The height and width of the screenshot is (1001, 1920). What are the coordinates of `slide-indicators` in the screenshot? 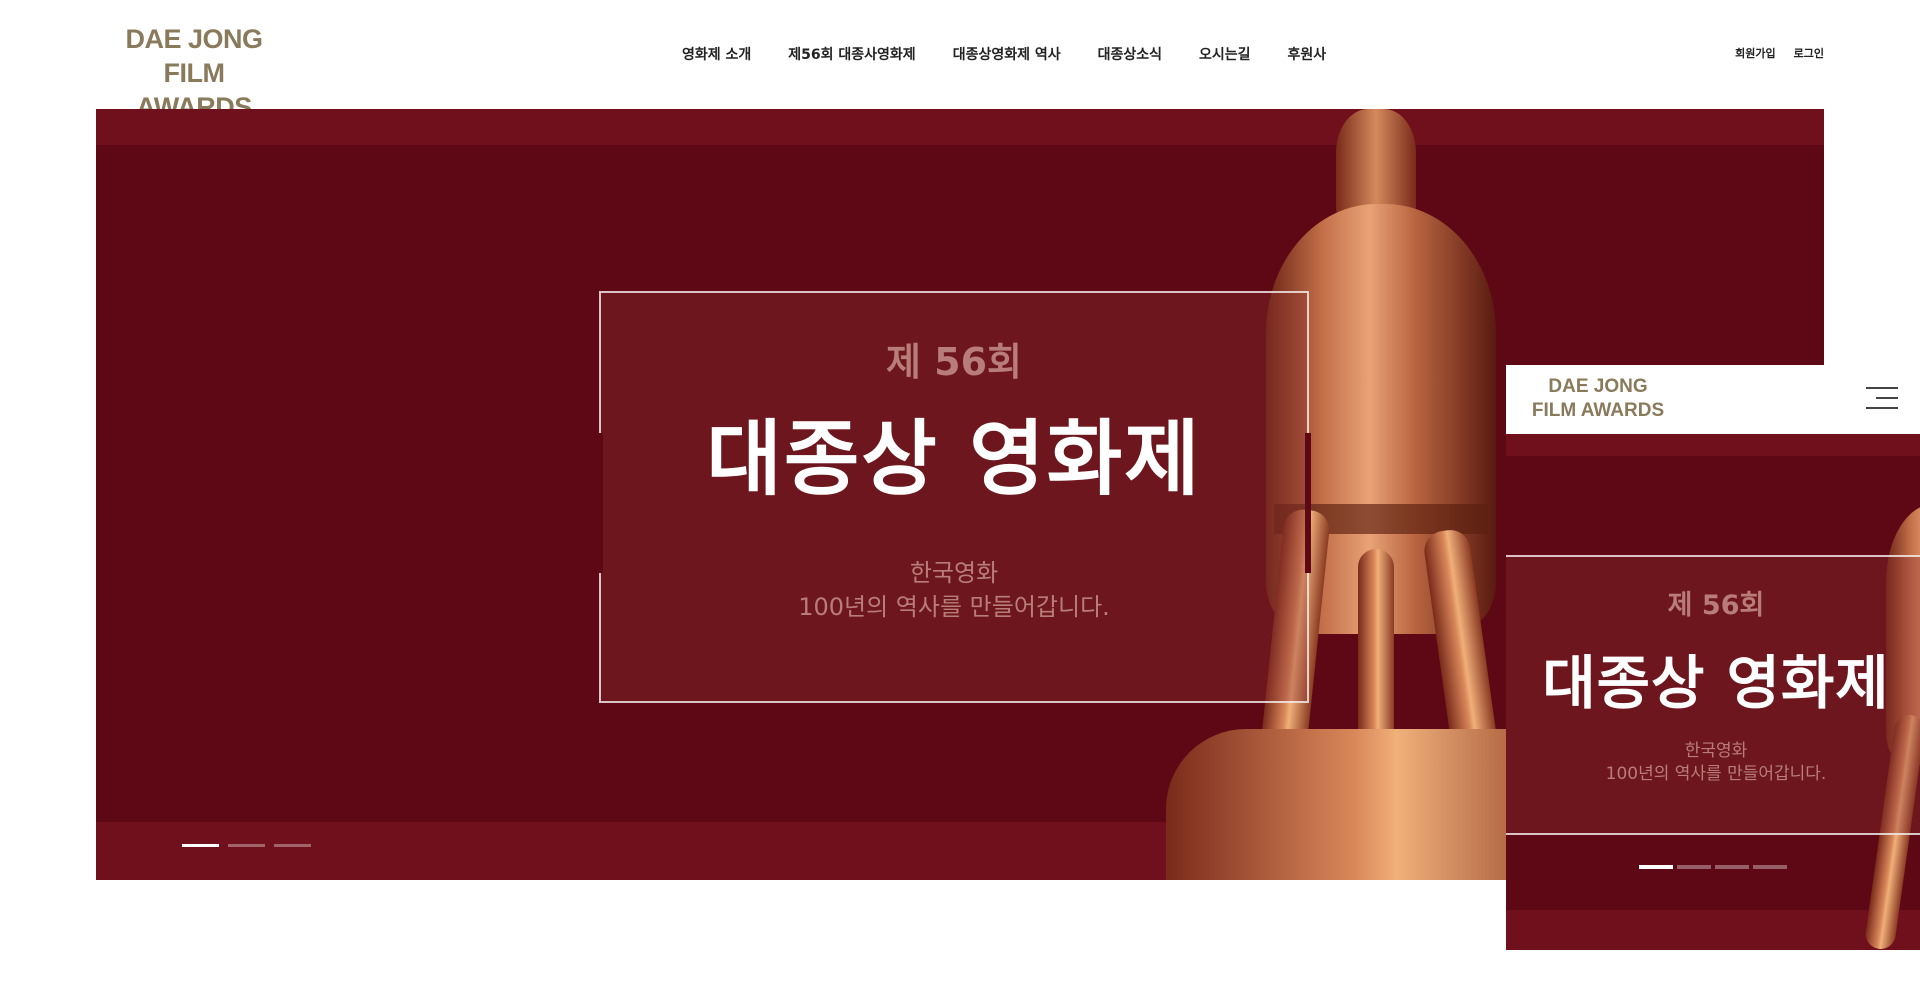 It's located at (246, 845).